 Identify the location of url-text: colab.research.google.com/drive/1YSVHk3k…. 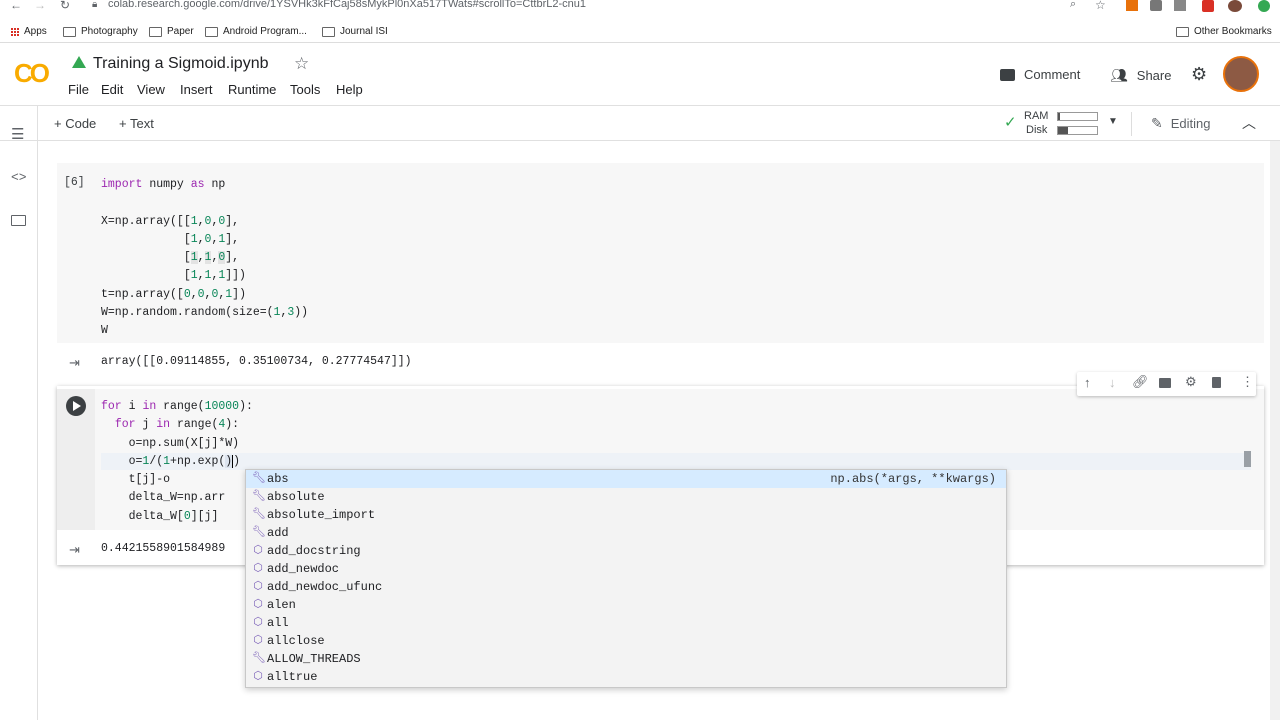
(347, 5).